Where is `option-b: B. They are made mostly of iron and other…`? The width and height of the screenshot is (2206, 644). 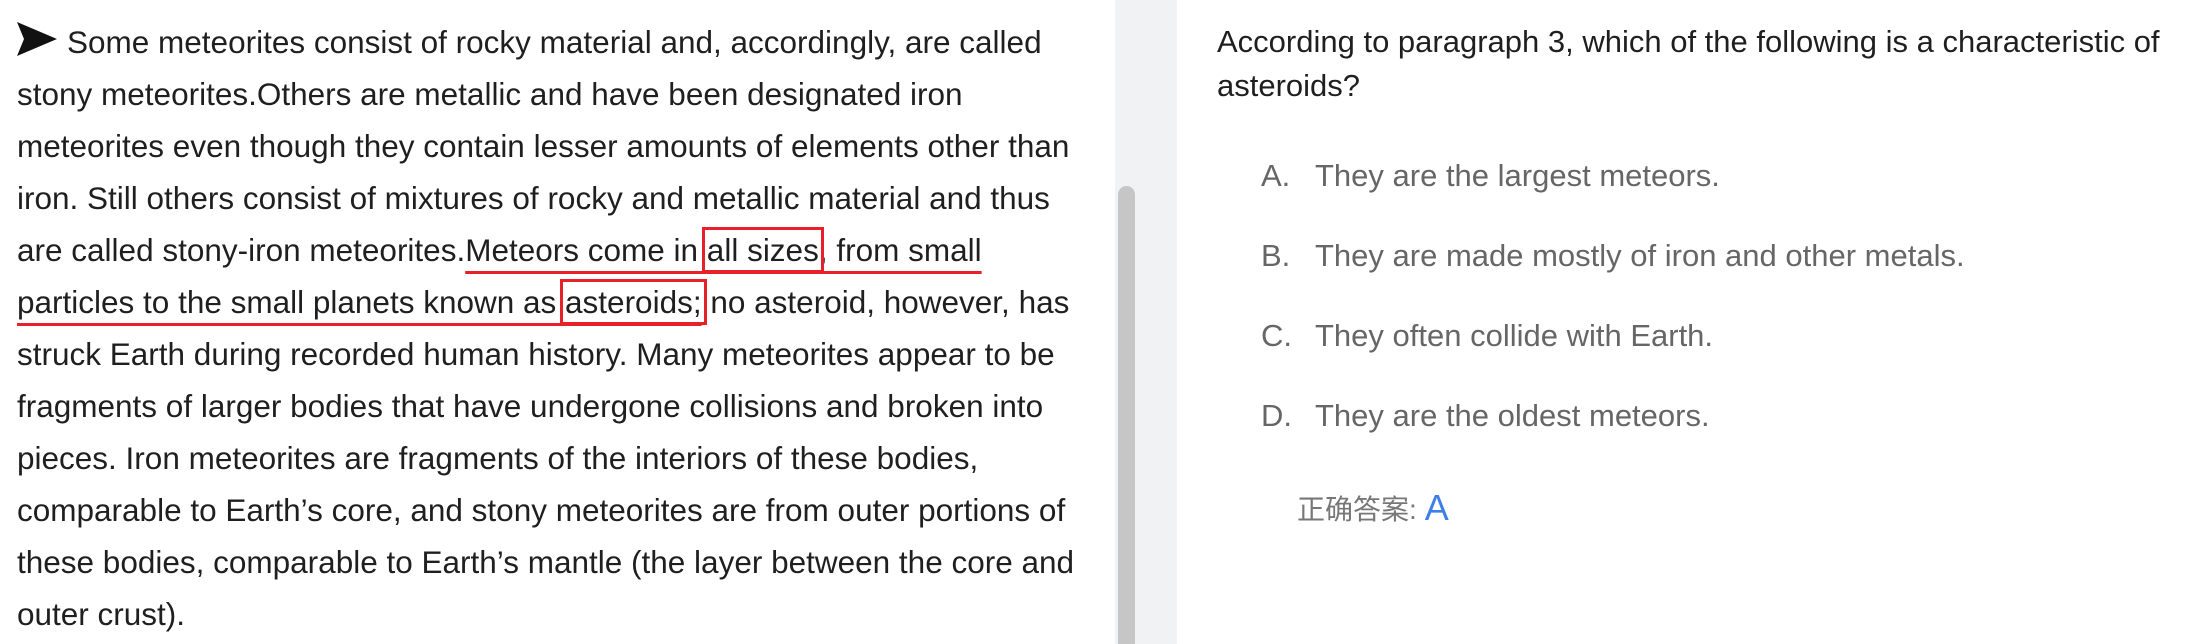
option-b: B. They are made mostly of iron and other… is located at coordinates (1613, 256).